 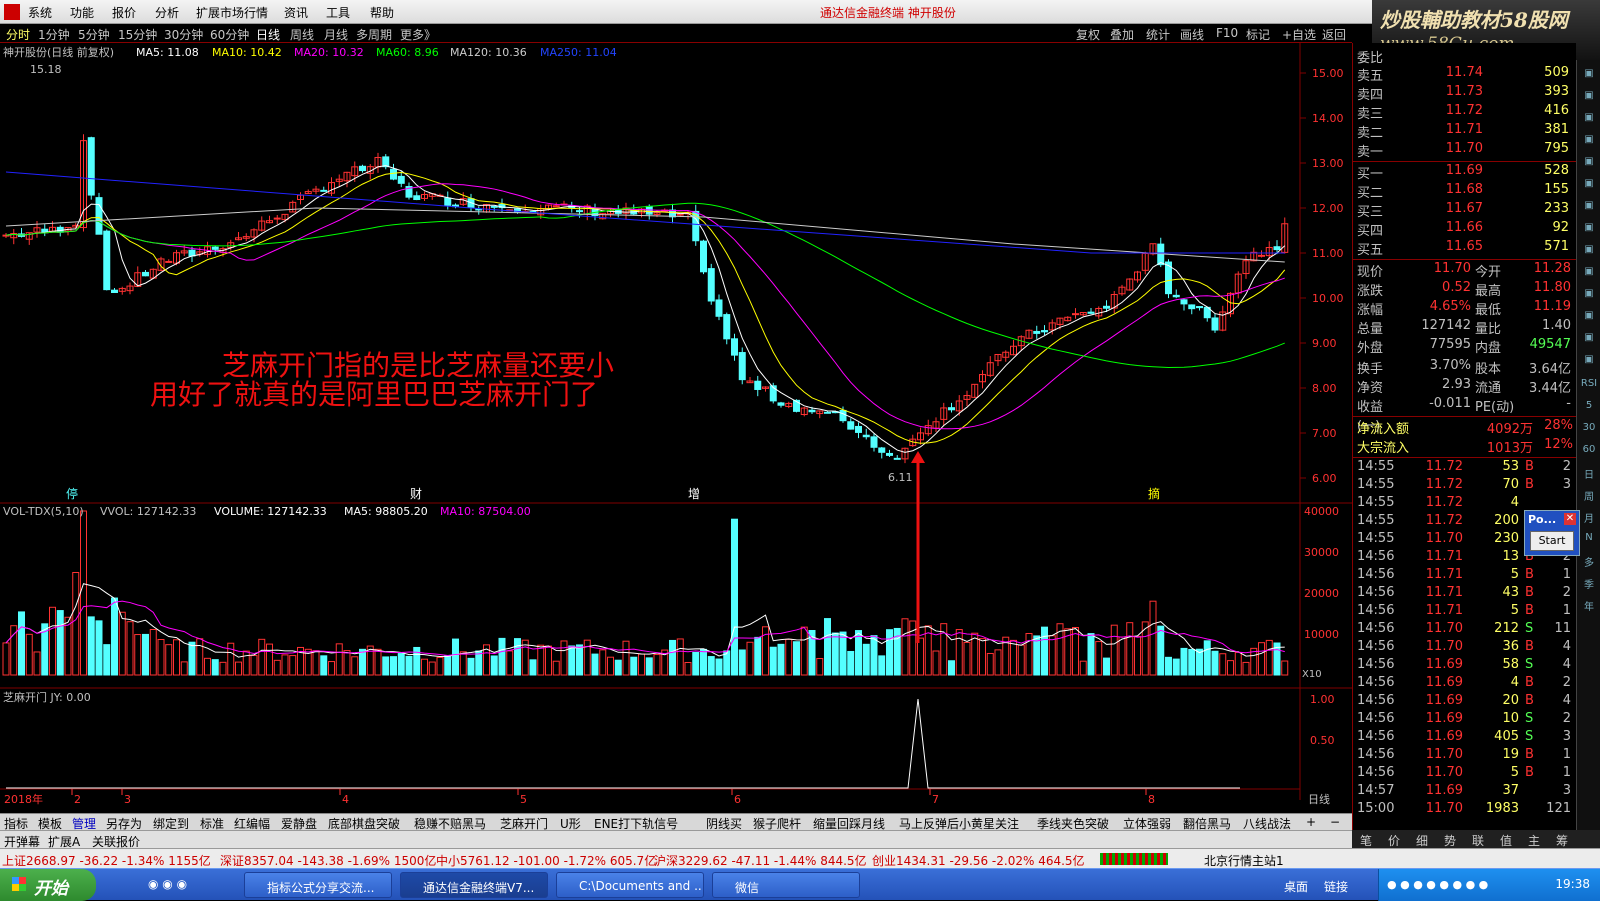 What do you see at coordinates (40, 12) in the screenshot?
I see `menu-system: 系统` at bounding box center [40, 12].